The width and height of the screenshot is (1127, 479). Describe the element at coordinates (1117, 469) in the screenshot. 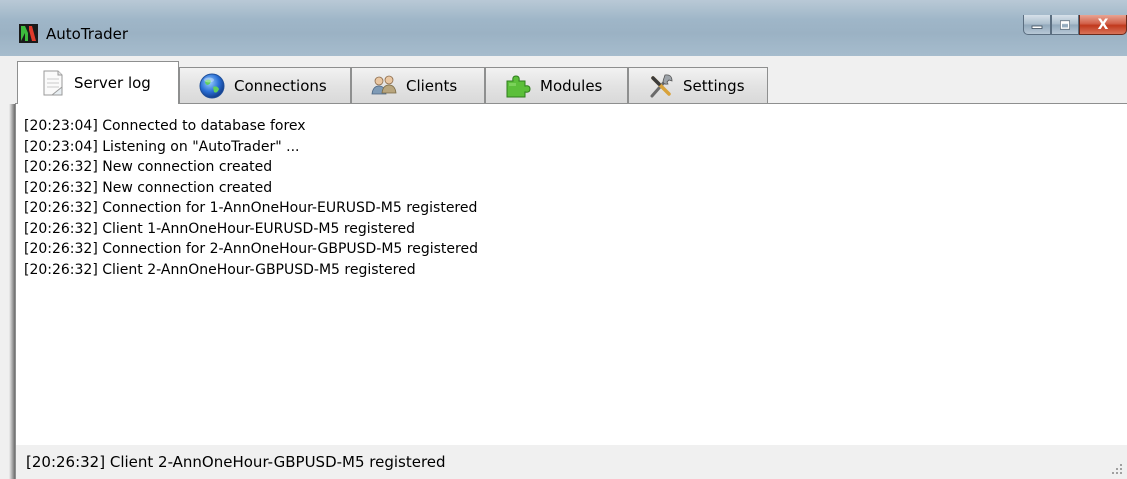

I see `resize-grip-icon` at that location.